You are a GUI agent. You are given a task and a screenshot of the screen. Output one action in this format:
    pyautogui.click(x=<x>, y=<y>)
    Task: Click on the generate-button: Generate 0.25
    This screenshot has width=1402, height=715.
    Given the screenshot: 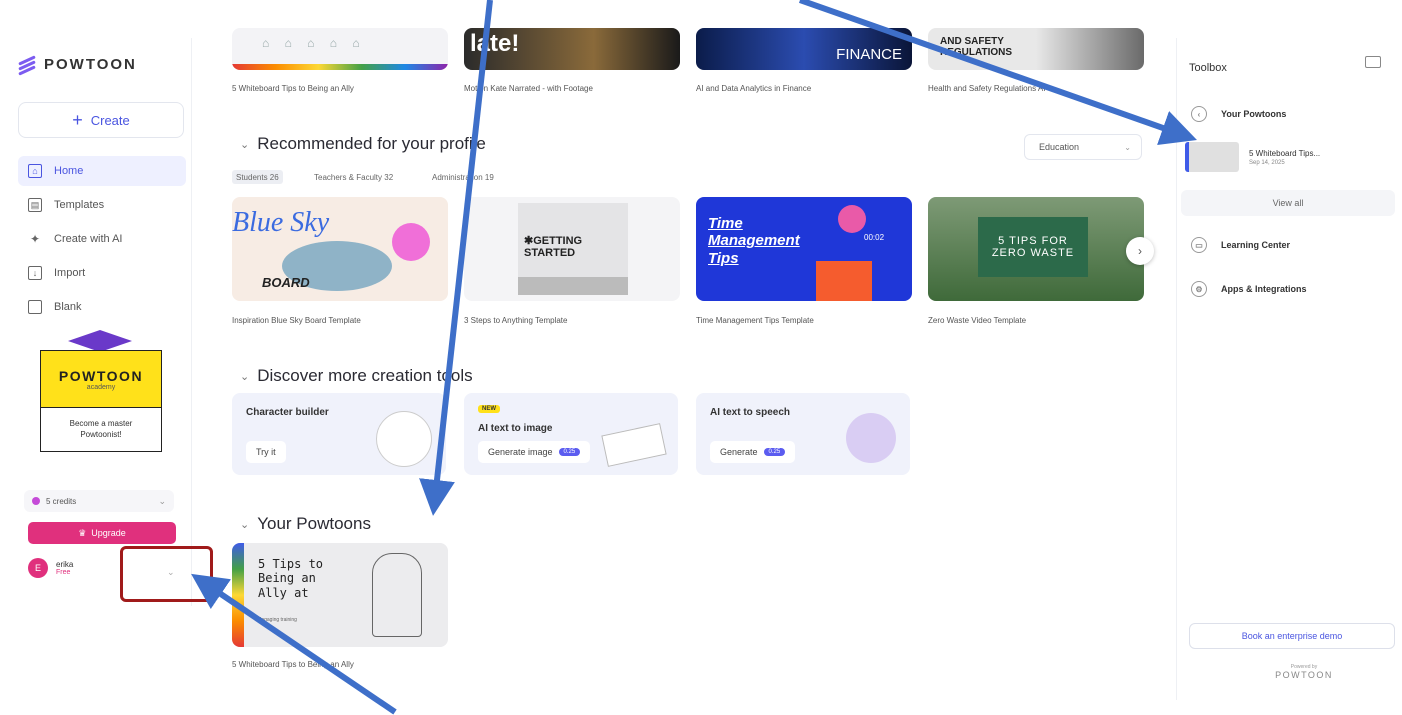 What is the action you would take?
    pyautogui.click(x=753, y=452)
    